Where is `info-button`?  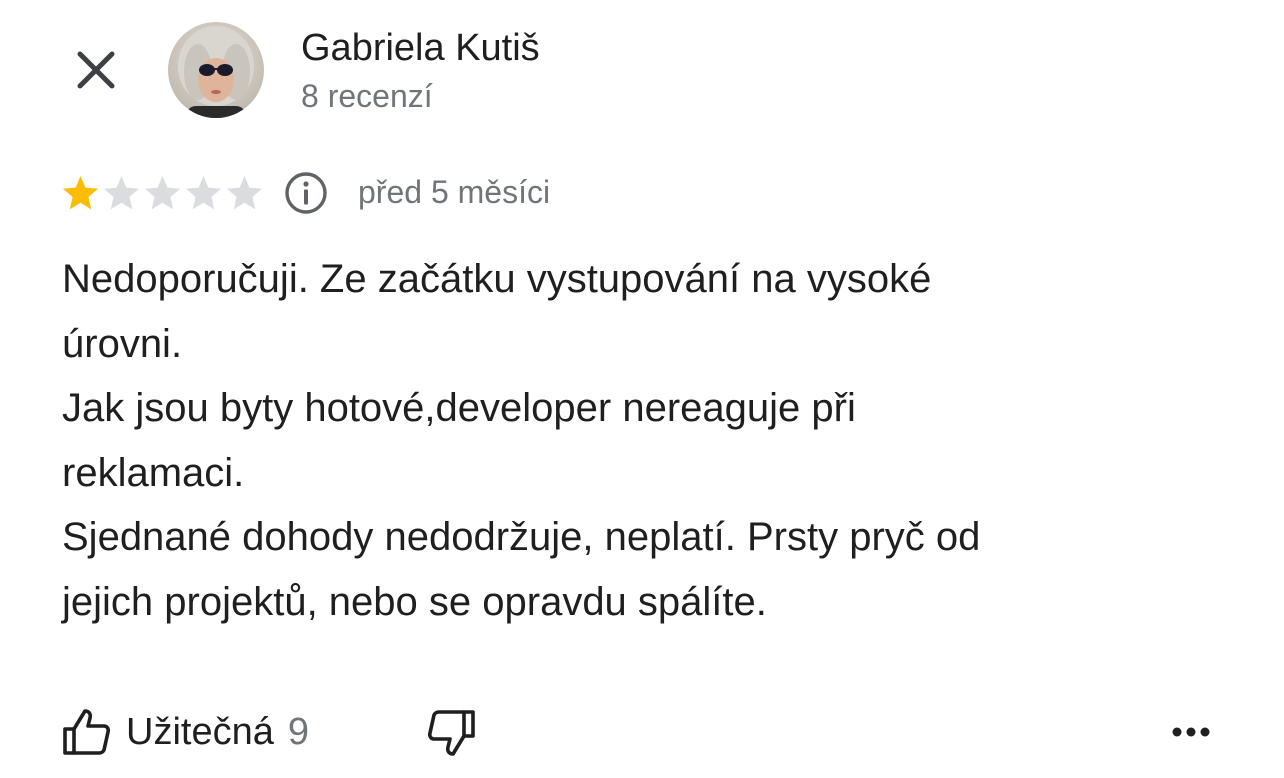 info-button is located at coordinates (306, 193).